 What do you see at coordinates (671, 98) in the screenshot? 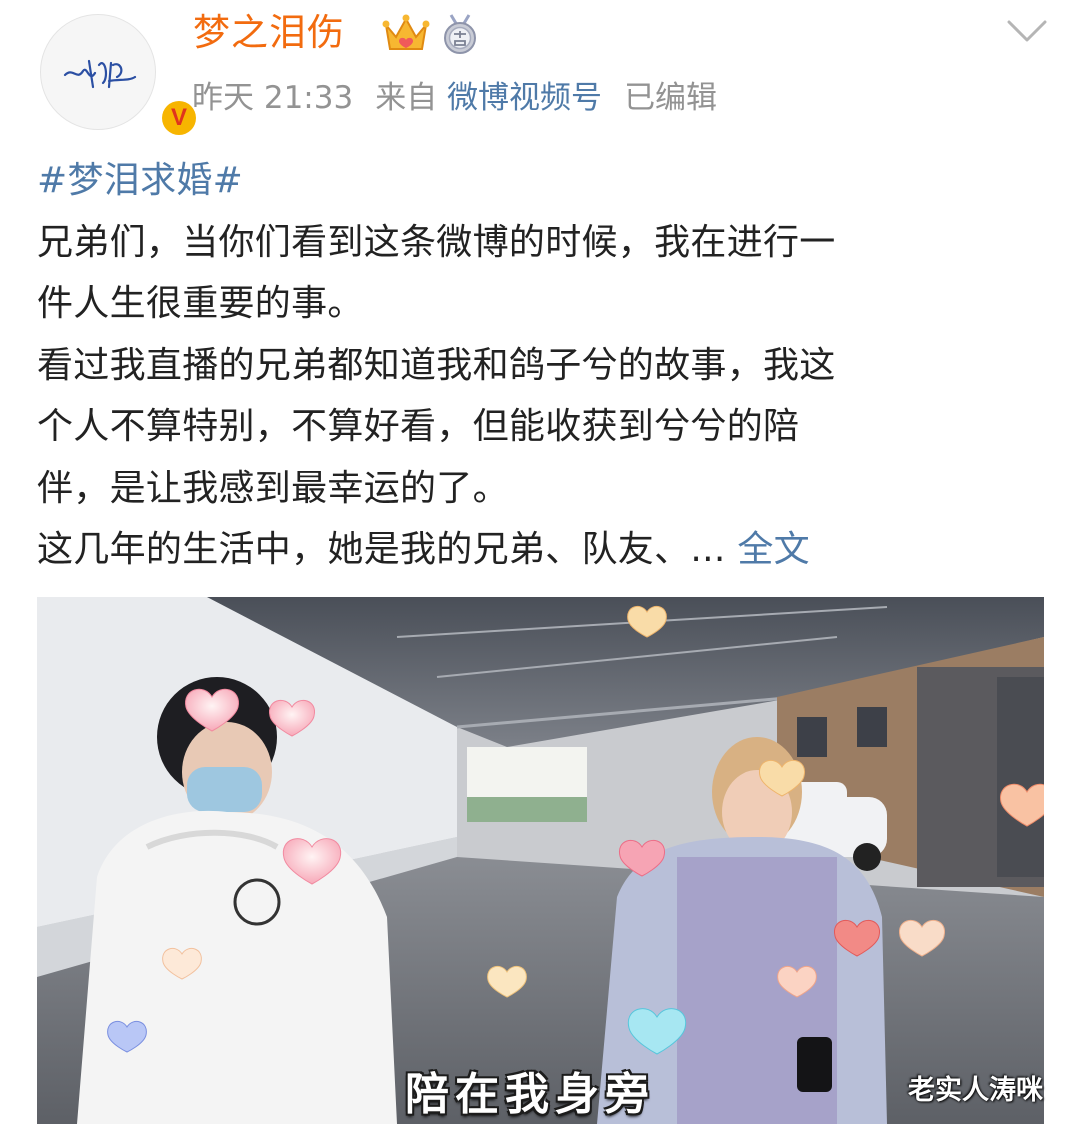
I see `post-edited-label: 已编辑` at bounding box center [671, 98].